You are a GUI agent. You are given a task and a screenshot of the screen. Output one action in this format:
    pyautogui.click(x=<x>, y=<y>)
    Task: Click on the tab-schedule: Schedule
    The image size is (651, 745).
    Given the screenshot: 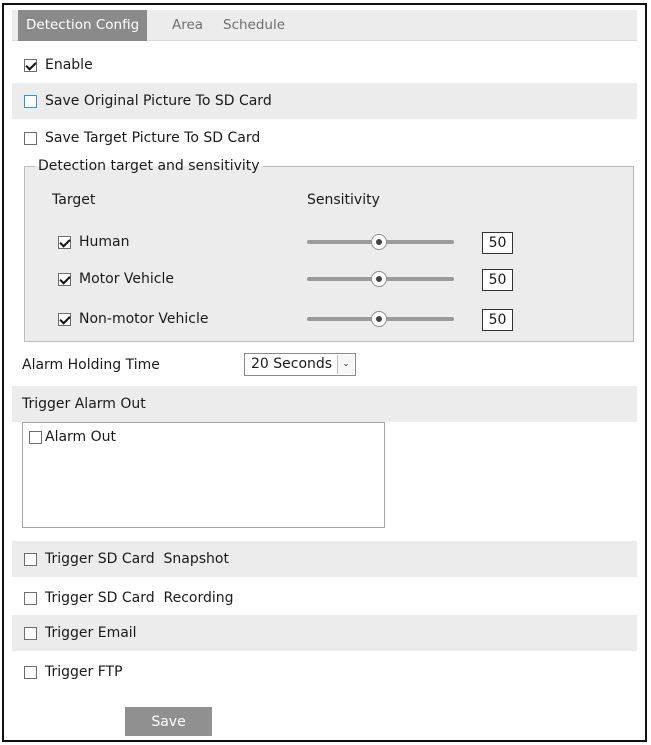 What is the action you would take?
    pyautogui.click(x=254, y=25)
    